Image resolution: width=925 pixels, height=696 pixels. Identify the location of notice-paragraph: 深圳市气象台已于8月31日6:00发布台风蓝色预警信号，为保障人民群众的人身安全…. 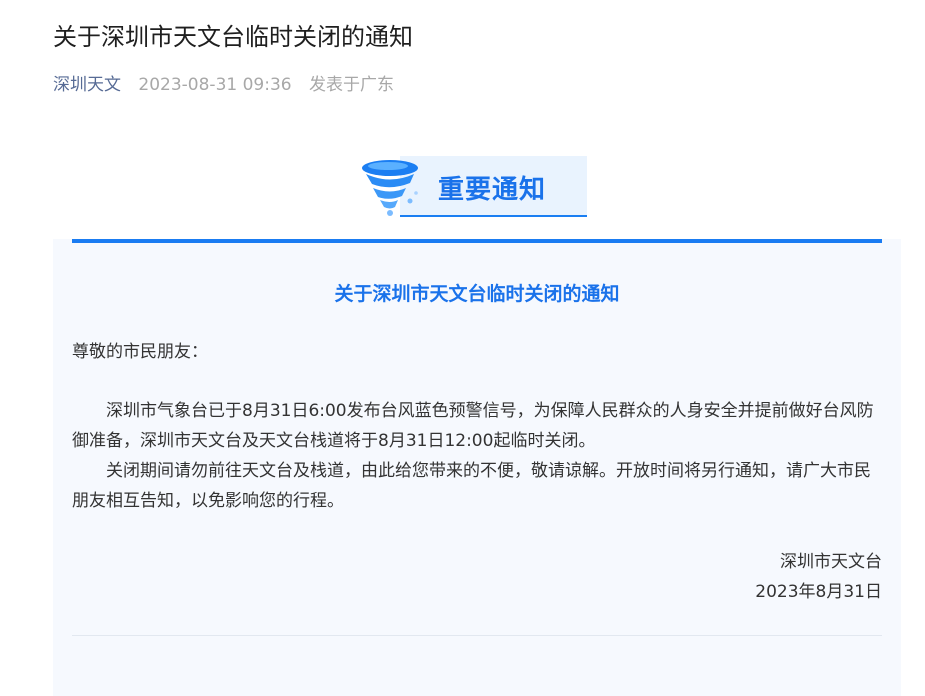
(473, 426).